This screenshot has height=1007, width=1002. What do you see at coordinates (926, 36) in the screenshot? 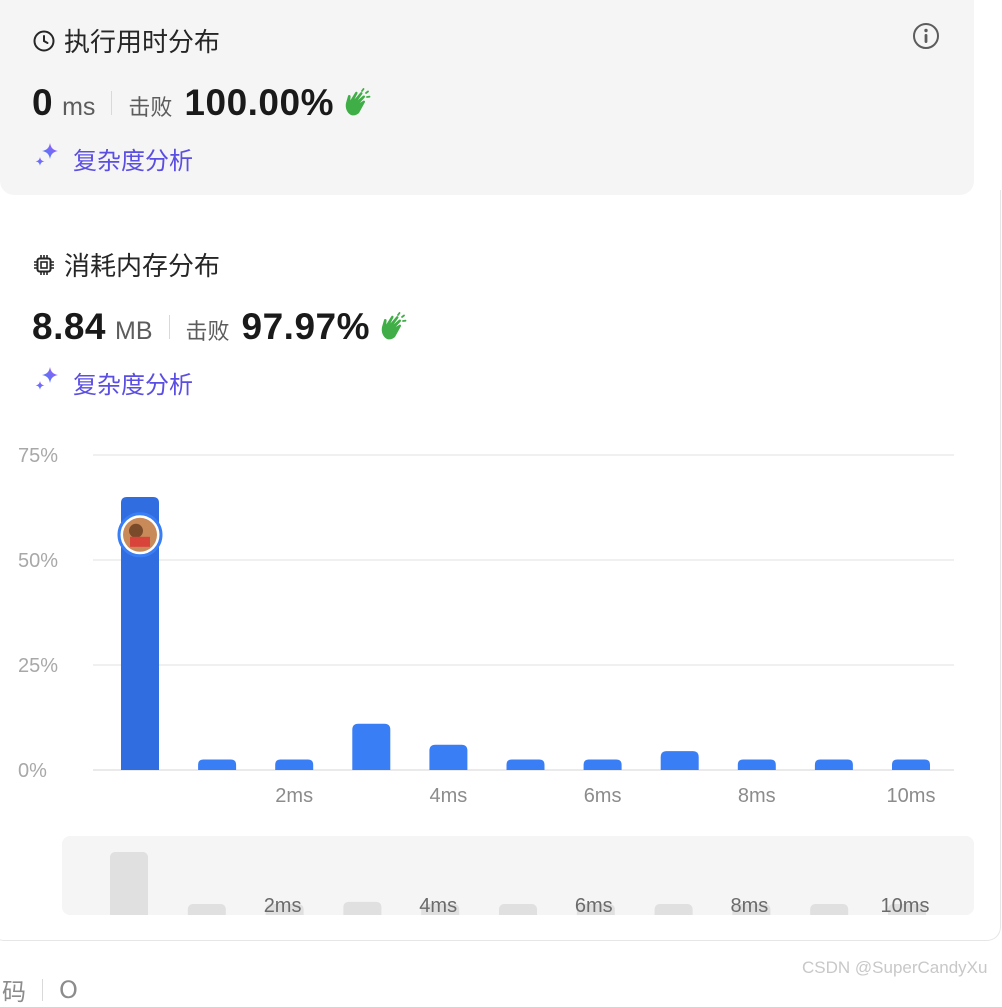
I see `info-icon` at bounding box center [926, 36].